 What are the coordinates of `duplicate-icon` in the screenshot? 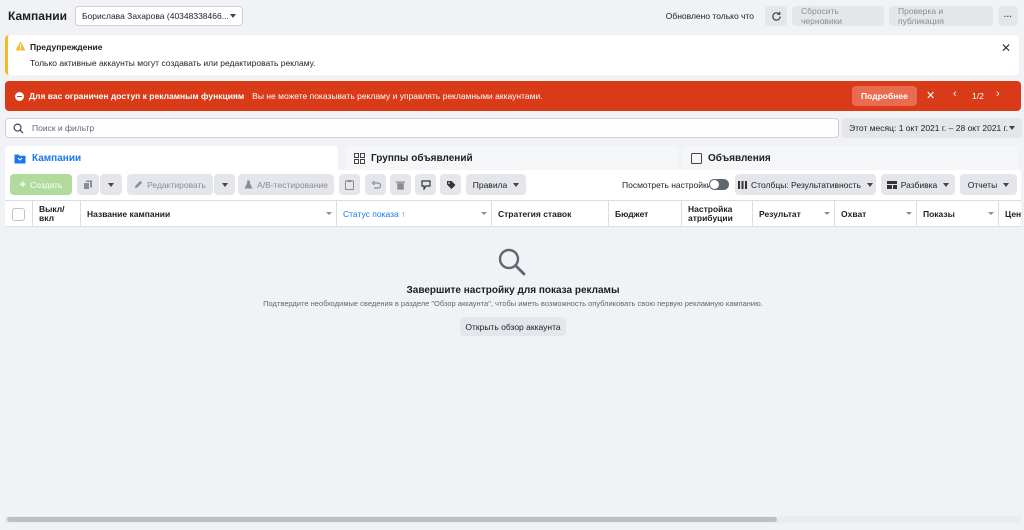 It's located at (87, 185).